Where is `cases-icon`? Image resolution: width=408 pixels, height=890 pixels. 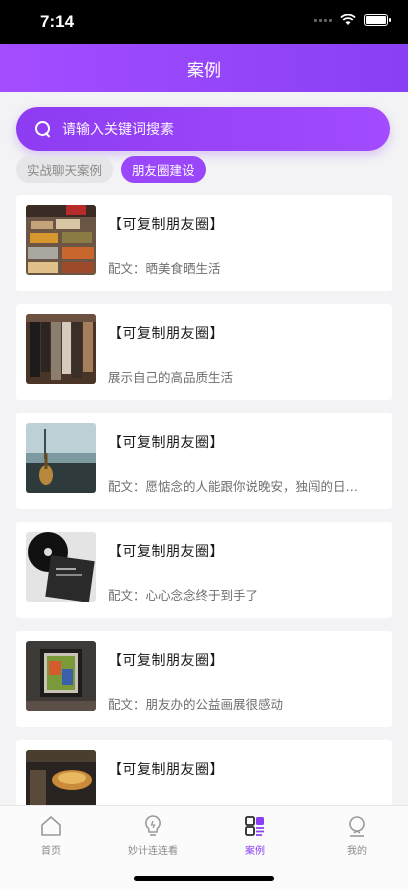
cases-icon is located at coordinates (254, 826).